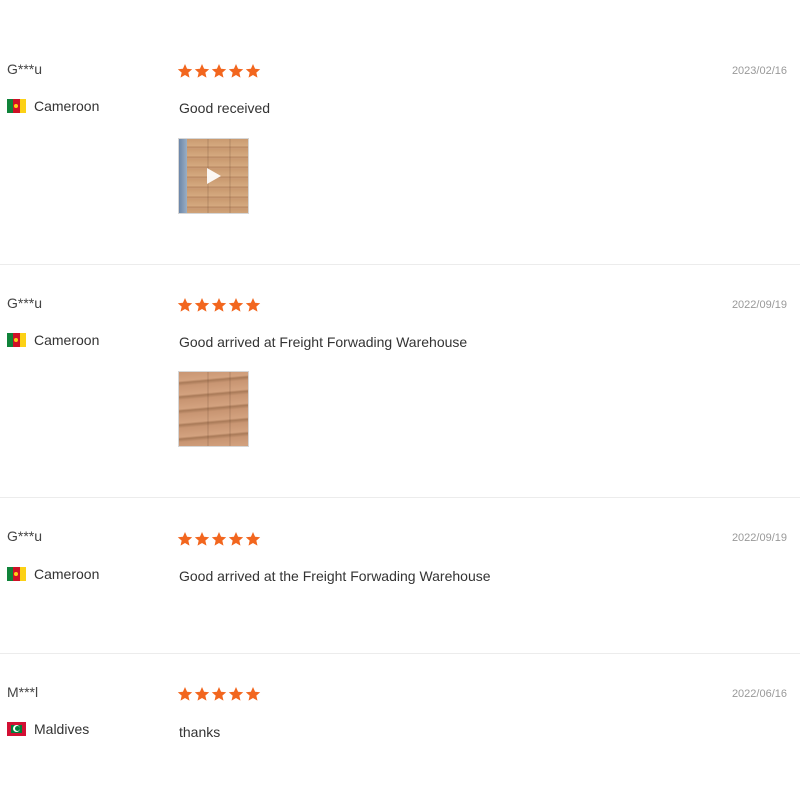 This screenshot has width=800, height=800. What do you see at coordinates (62, 729) in the screenshot?
I see `country-label: Maldives` at bounding box center [62, 729].